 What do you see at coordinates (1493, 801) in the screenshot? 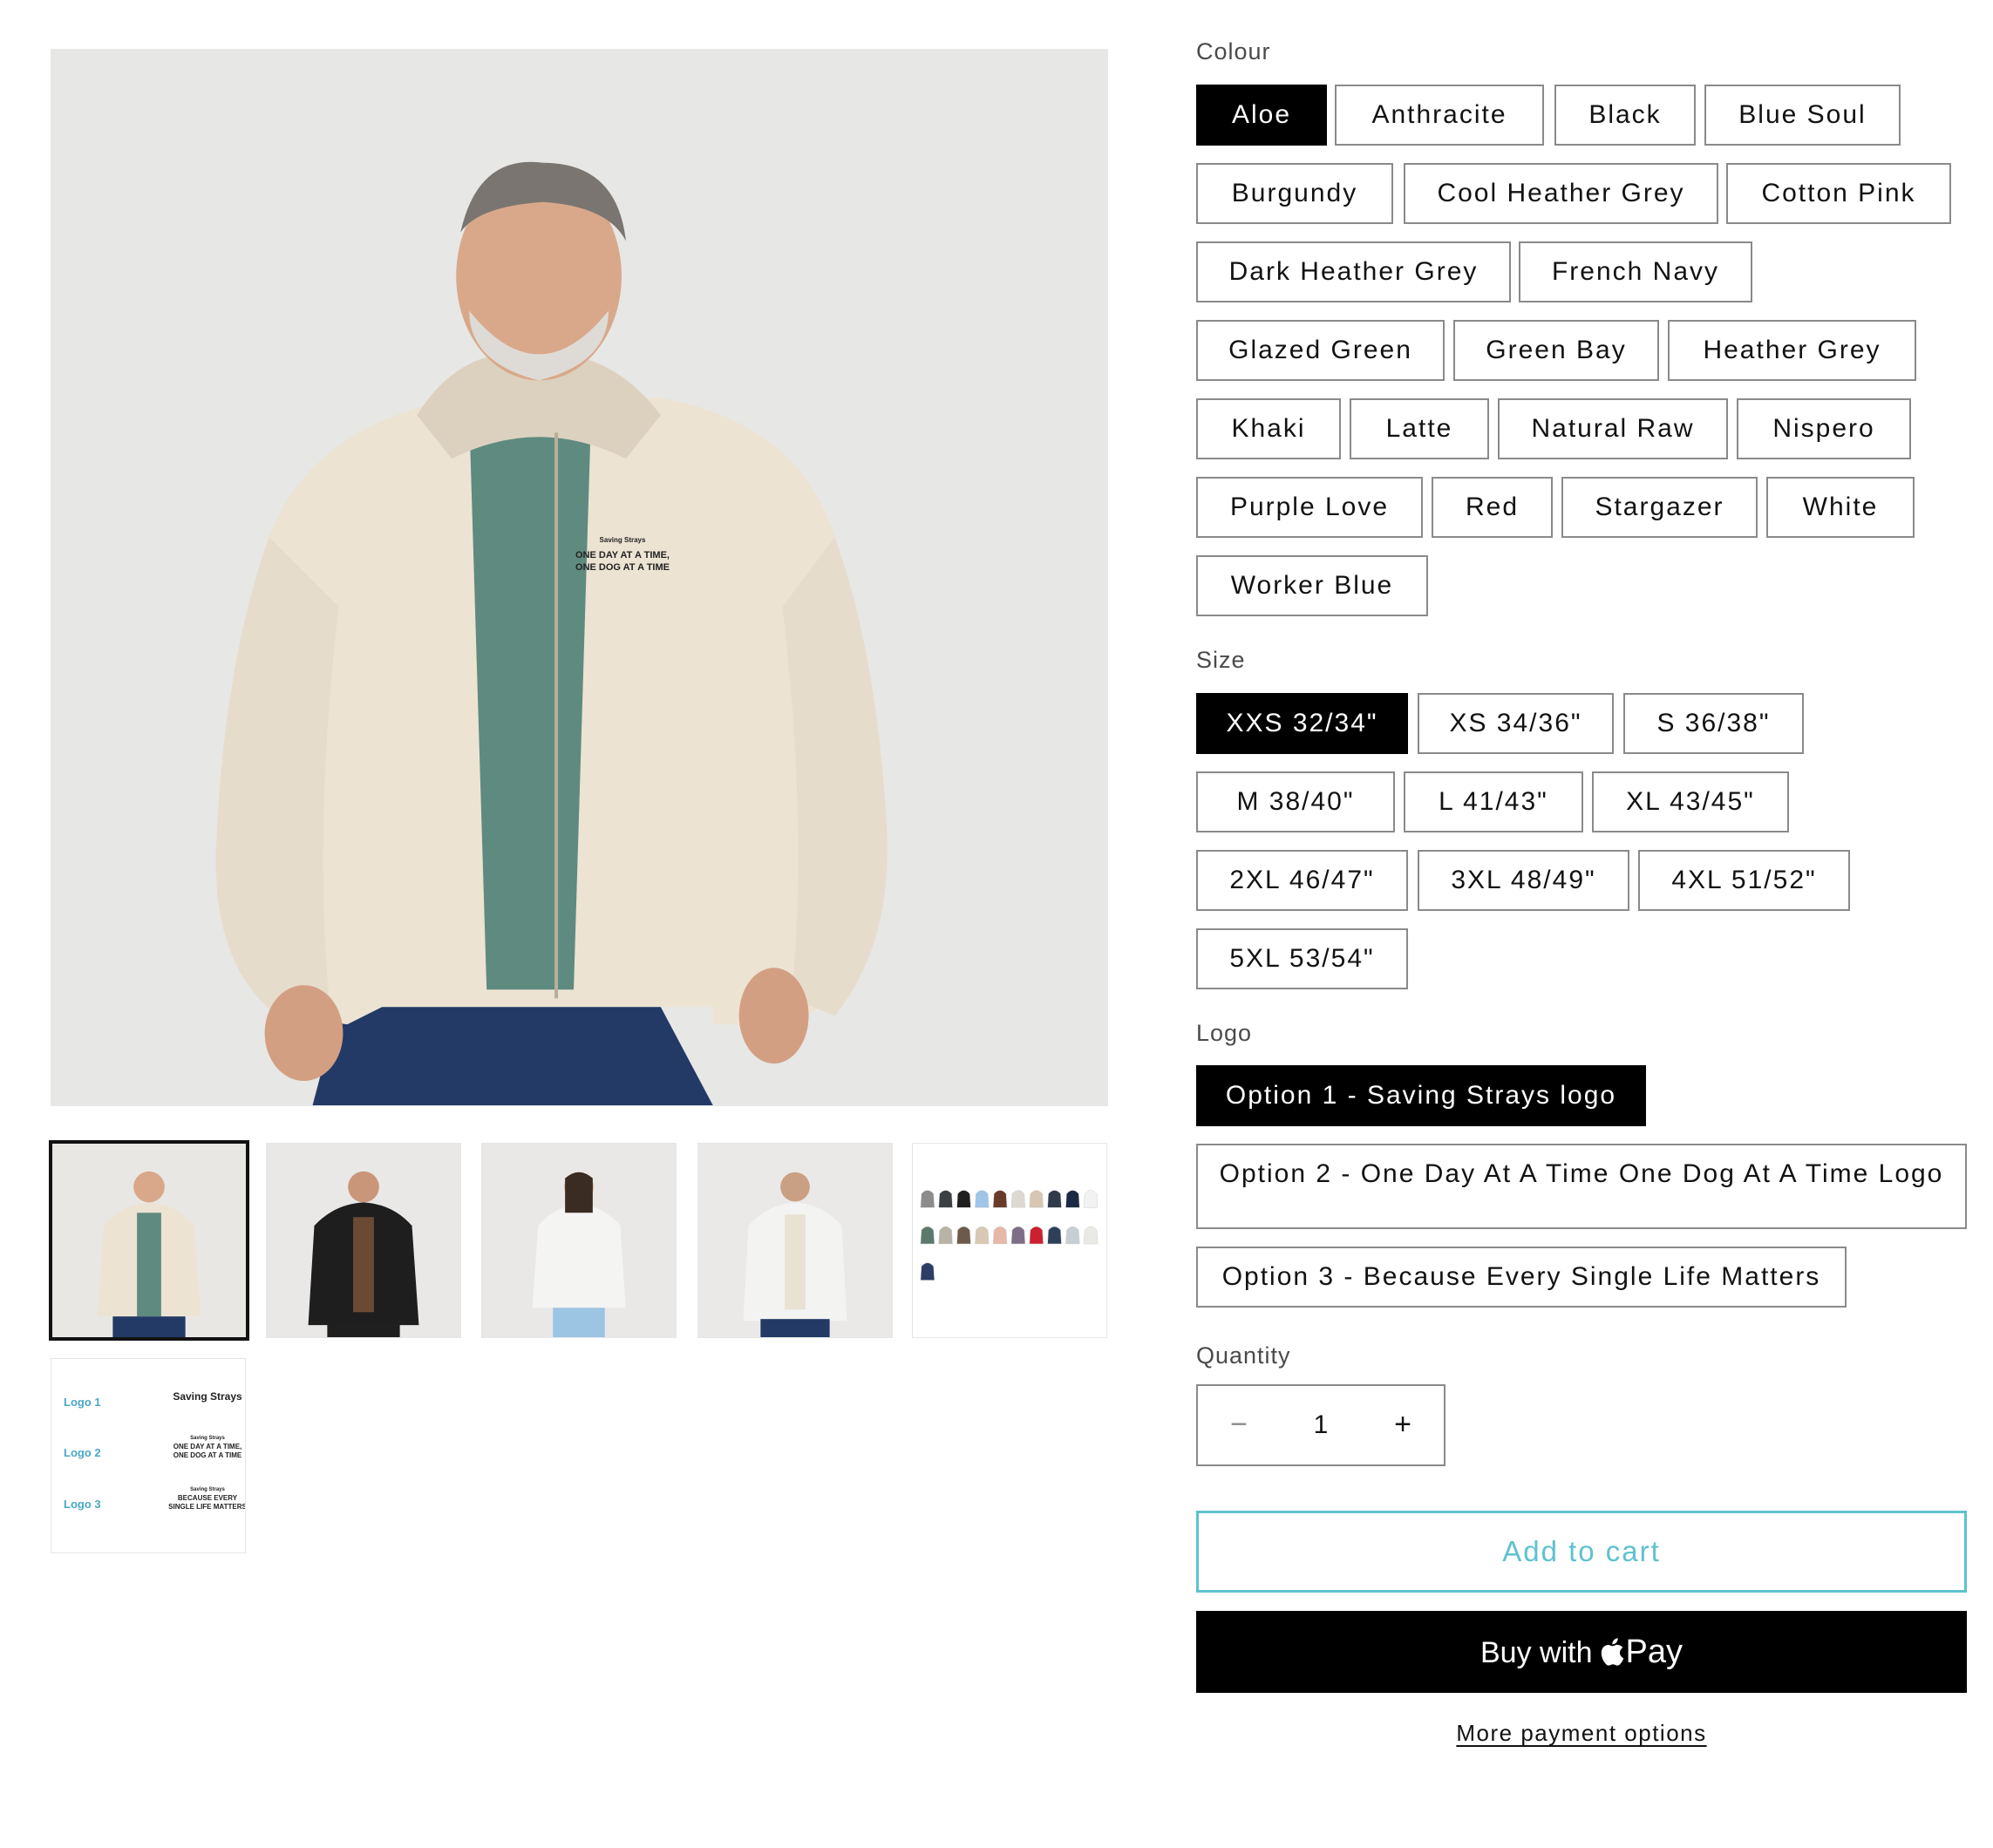
I see `size-option-l-41-43: L 41/43"` at bounding box center [1493, 801].